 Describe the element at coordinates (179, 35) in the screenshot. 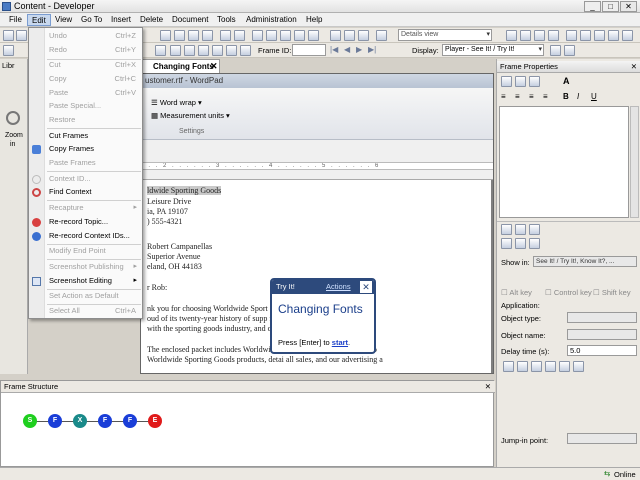

I see `copy-icon` at that location.